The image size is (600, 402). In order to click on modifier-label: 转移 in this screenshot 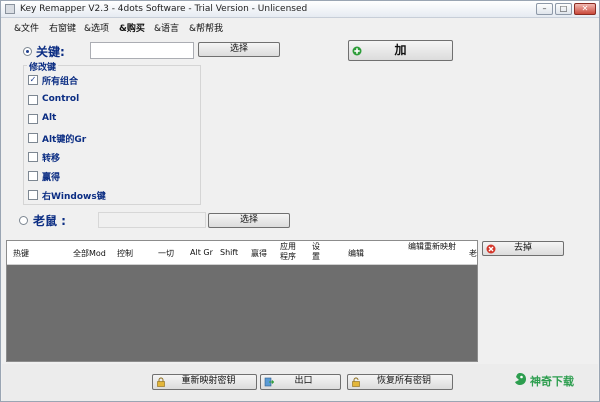, I will do `click(51, 159)`.